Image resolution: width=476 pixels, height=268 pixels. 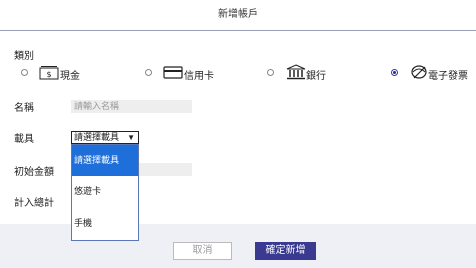 I want to click on radio-bank, so click(x=270, y=72).